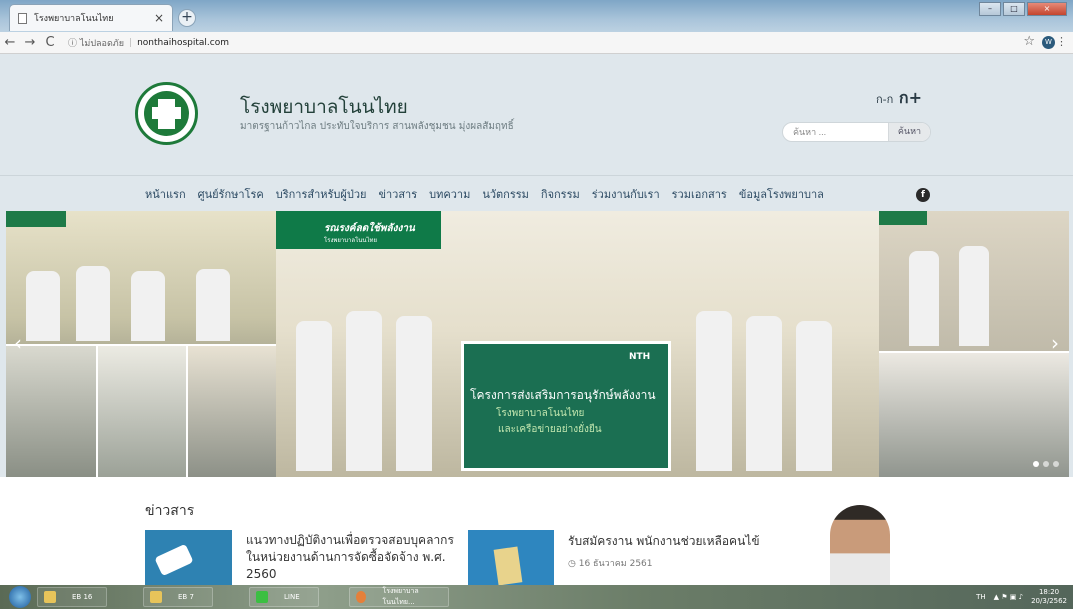 The image size is (1073, 609). What do you see at coordinates (188, 557) in the screenshot?
I see `news-thumbnail-megaphone` at bounding box center [188, 557].